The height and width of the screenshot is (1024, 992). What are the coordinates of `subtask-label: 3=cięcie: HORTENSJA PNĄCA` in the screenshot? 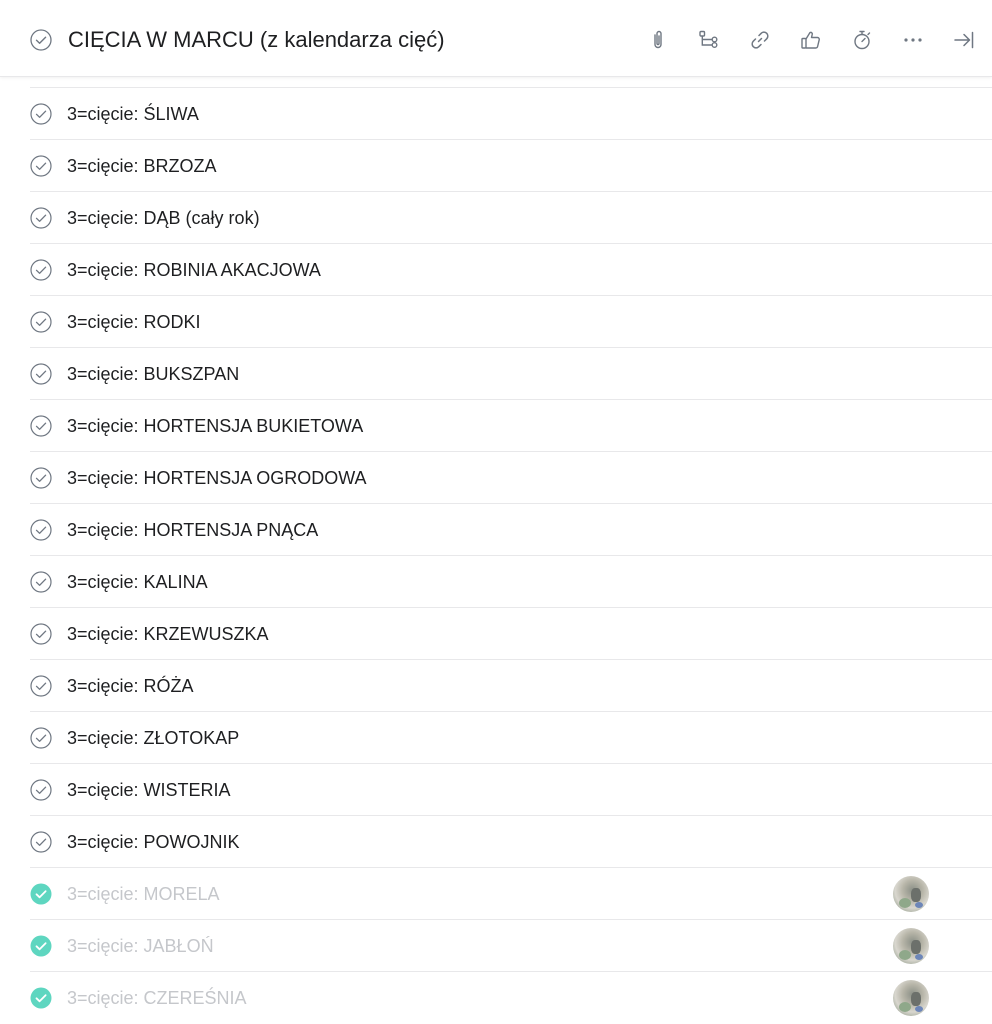 It's located at (192, 530).